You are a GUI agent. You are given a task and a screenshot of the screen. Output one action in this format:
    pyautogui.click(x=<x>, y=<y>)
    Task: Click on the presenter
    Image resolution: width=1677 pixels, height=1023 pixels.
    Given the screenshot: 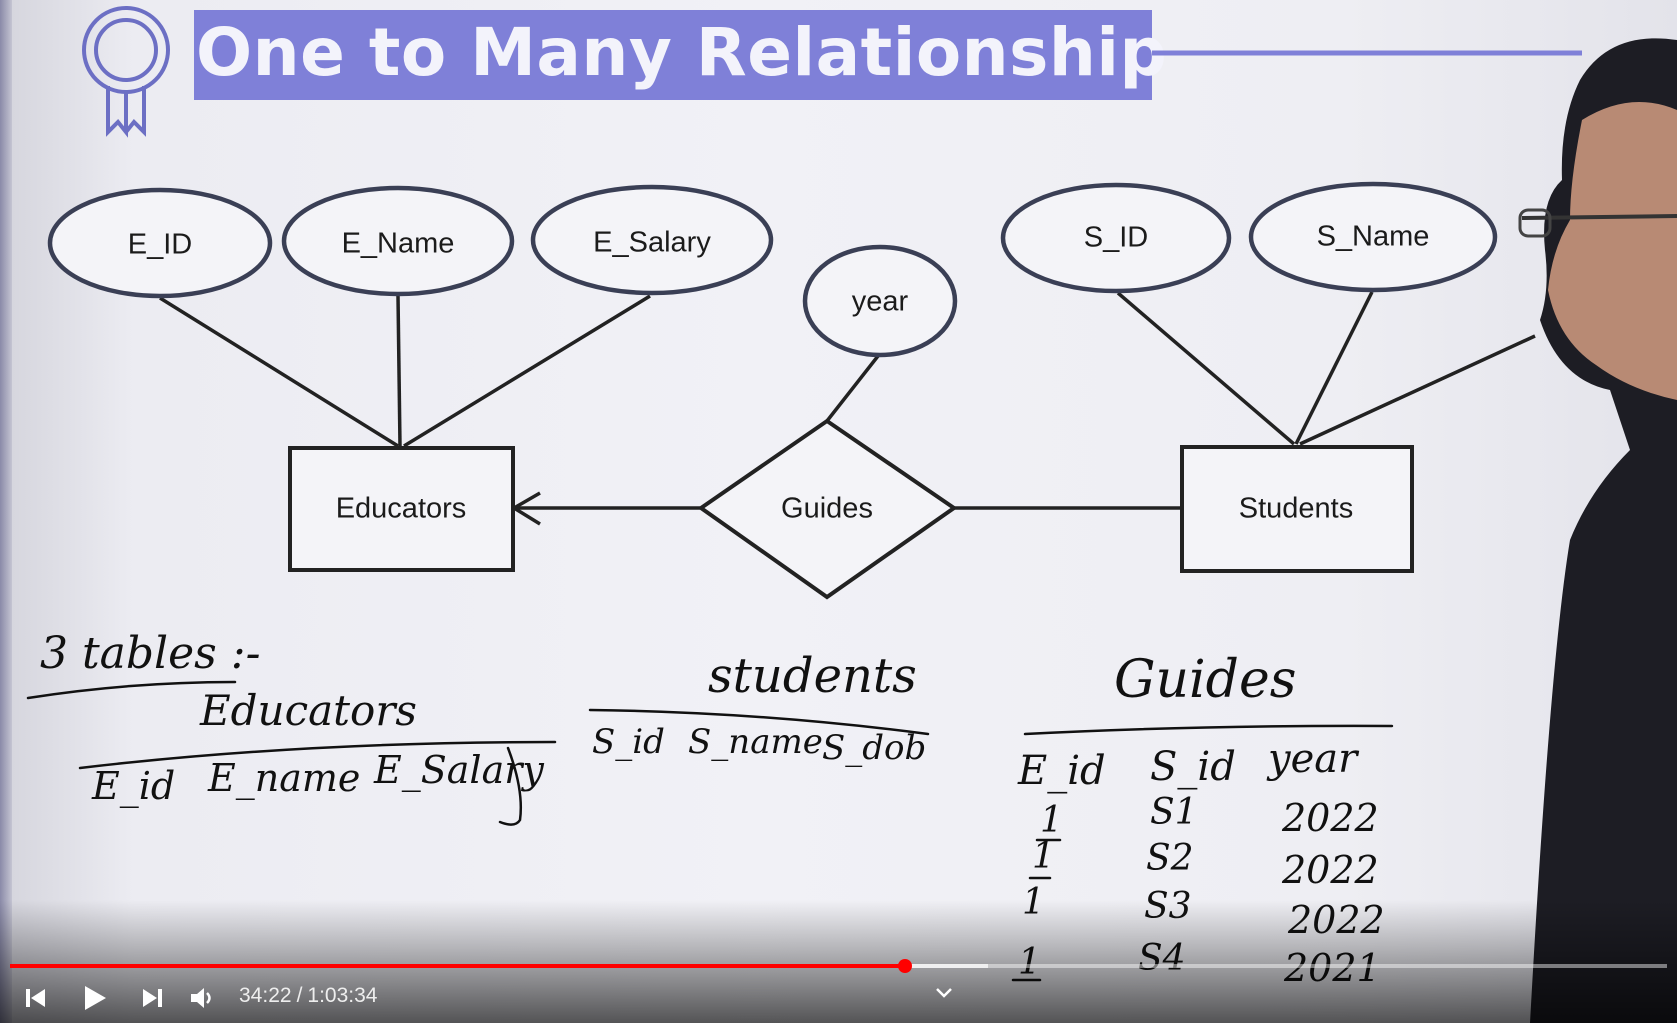 What is the action you would take?
    pyautogui.click(x=1597, y=530)
    